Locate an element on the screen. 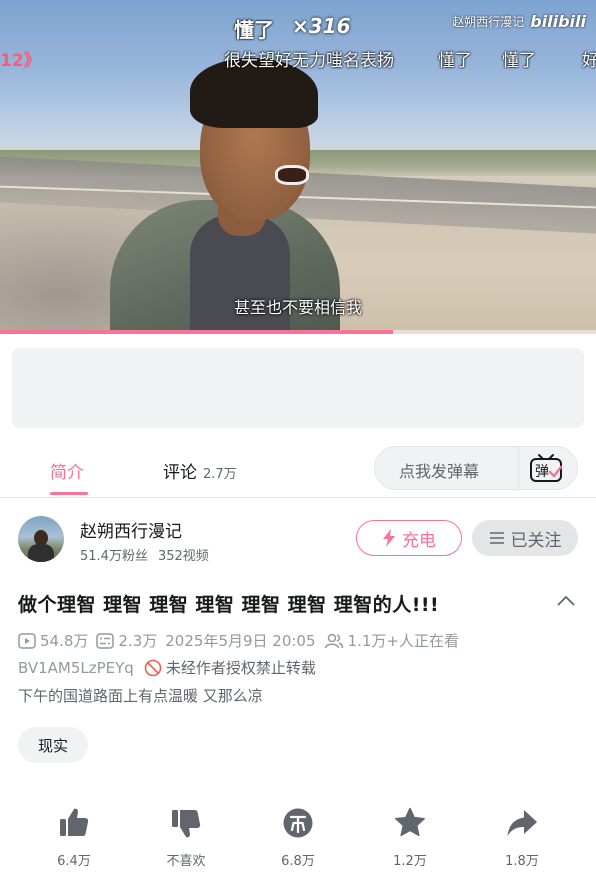 This screenshot has width=596, height=886. follow-button-label: 已关注 is located at coordinates (536, 540).